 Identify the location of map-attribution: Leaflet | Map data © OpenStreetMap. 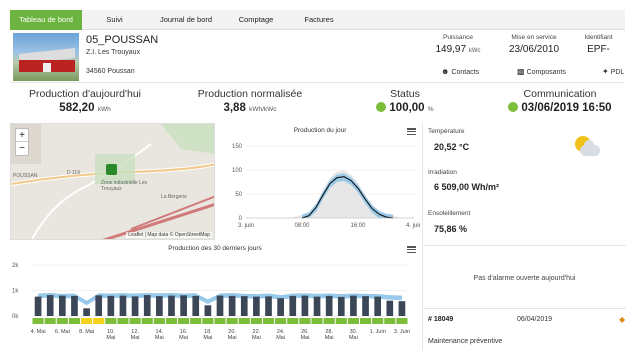
(169, 235).